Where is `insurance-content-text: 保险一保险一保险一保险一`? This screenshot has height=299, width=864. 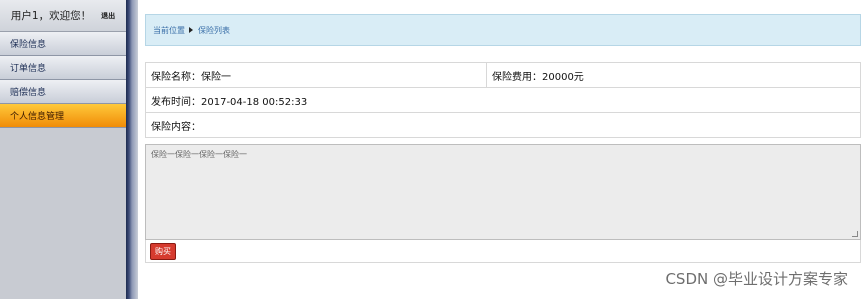 insurance-content-text: 保险一保险一保险一保险一 is located at coordinates (199, 154).